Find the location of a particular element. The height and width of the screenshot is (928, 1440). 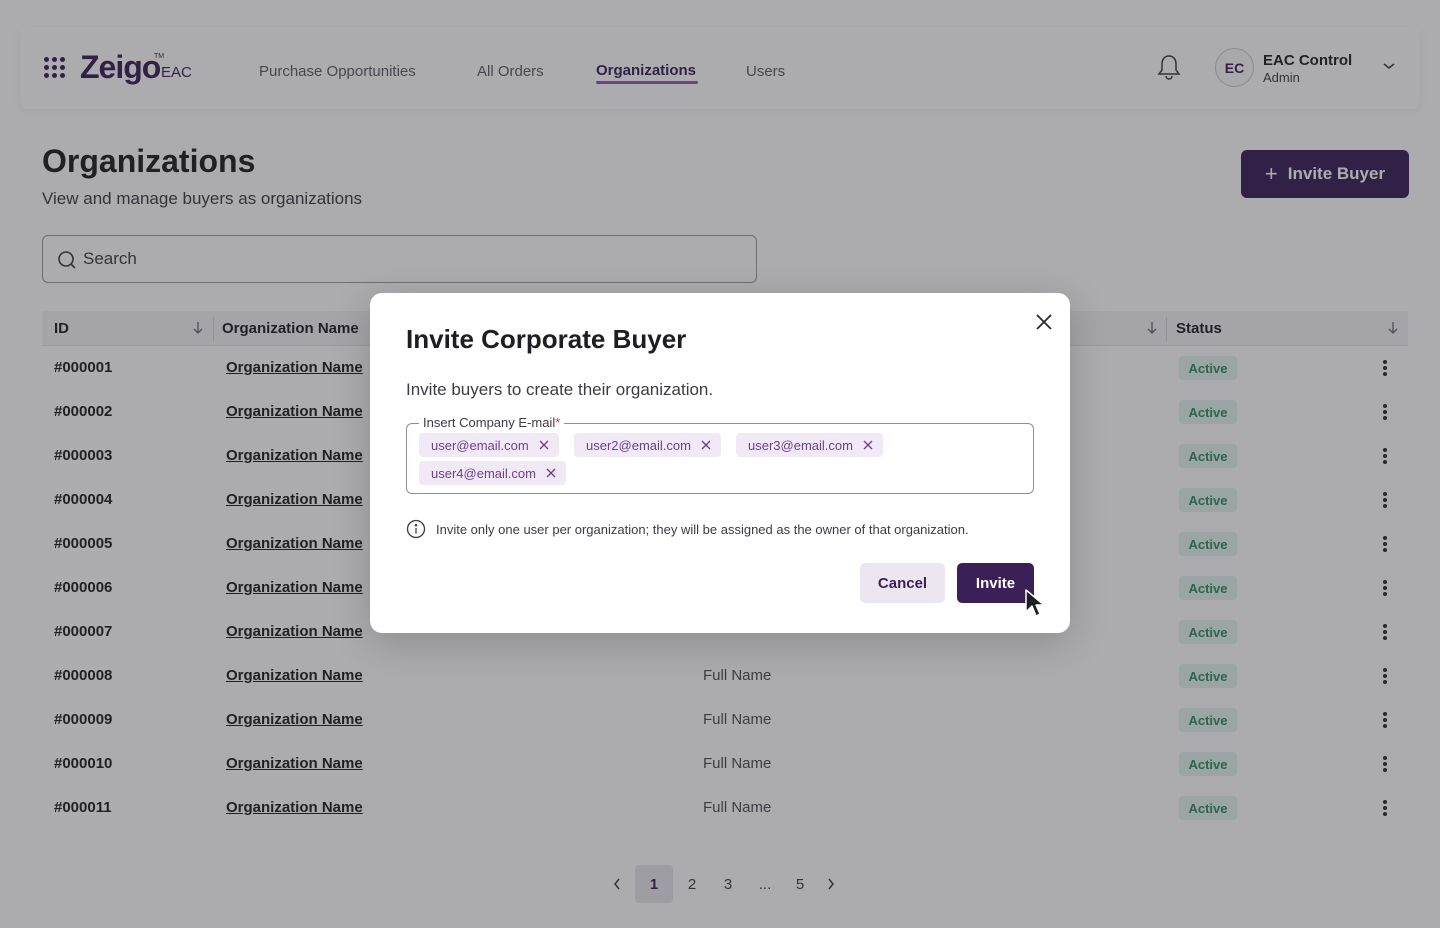

email-chip: user2@email.com is located at coordinates (647, 445).